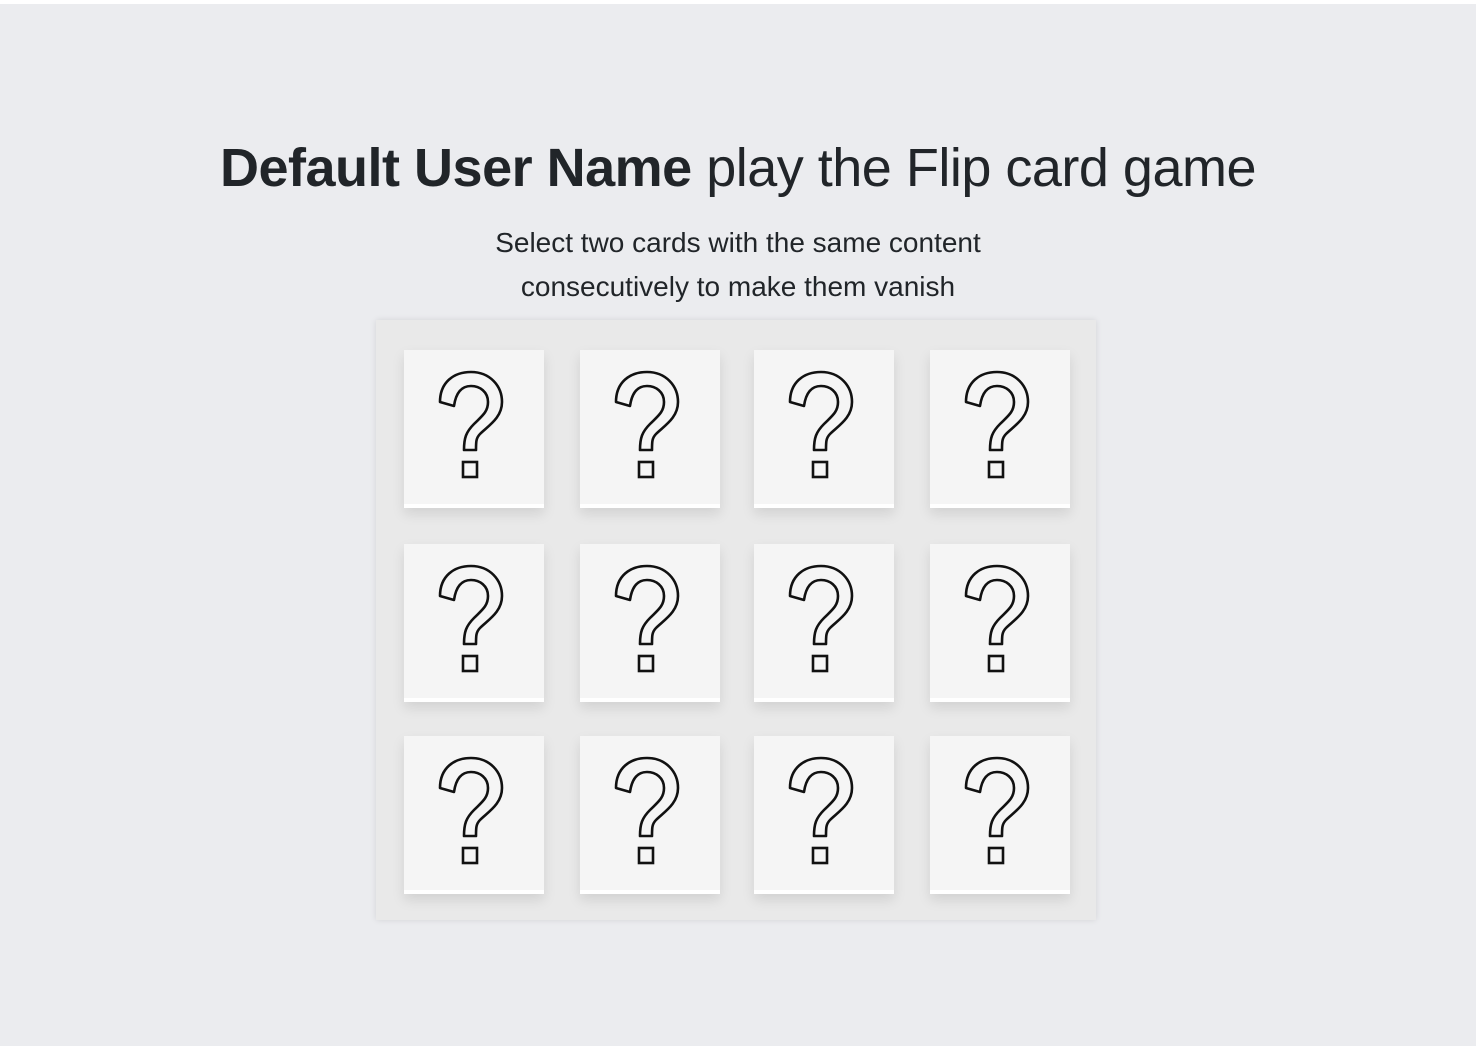 This screenshot has height=1052, width=1476. I want to click on username: Default User Name, so click(456, 168).